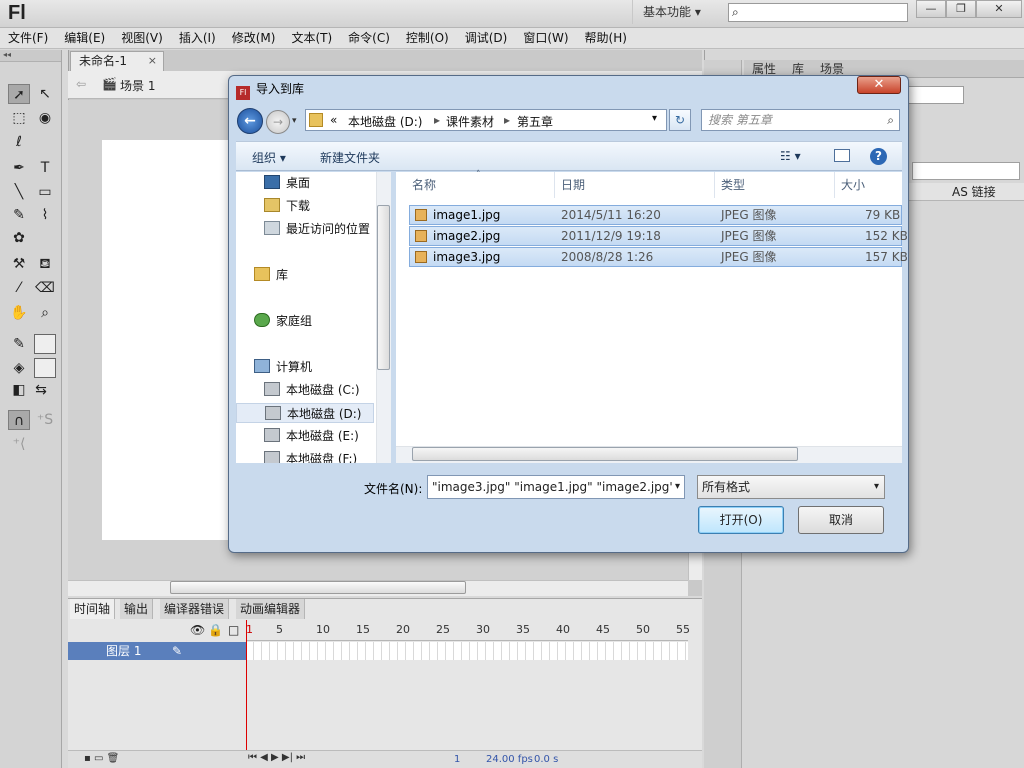  What do you see at coordinates (311, 38) in the screenshot?
I see `menu-text: 文本(T)` at bounding box center [311, 38].